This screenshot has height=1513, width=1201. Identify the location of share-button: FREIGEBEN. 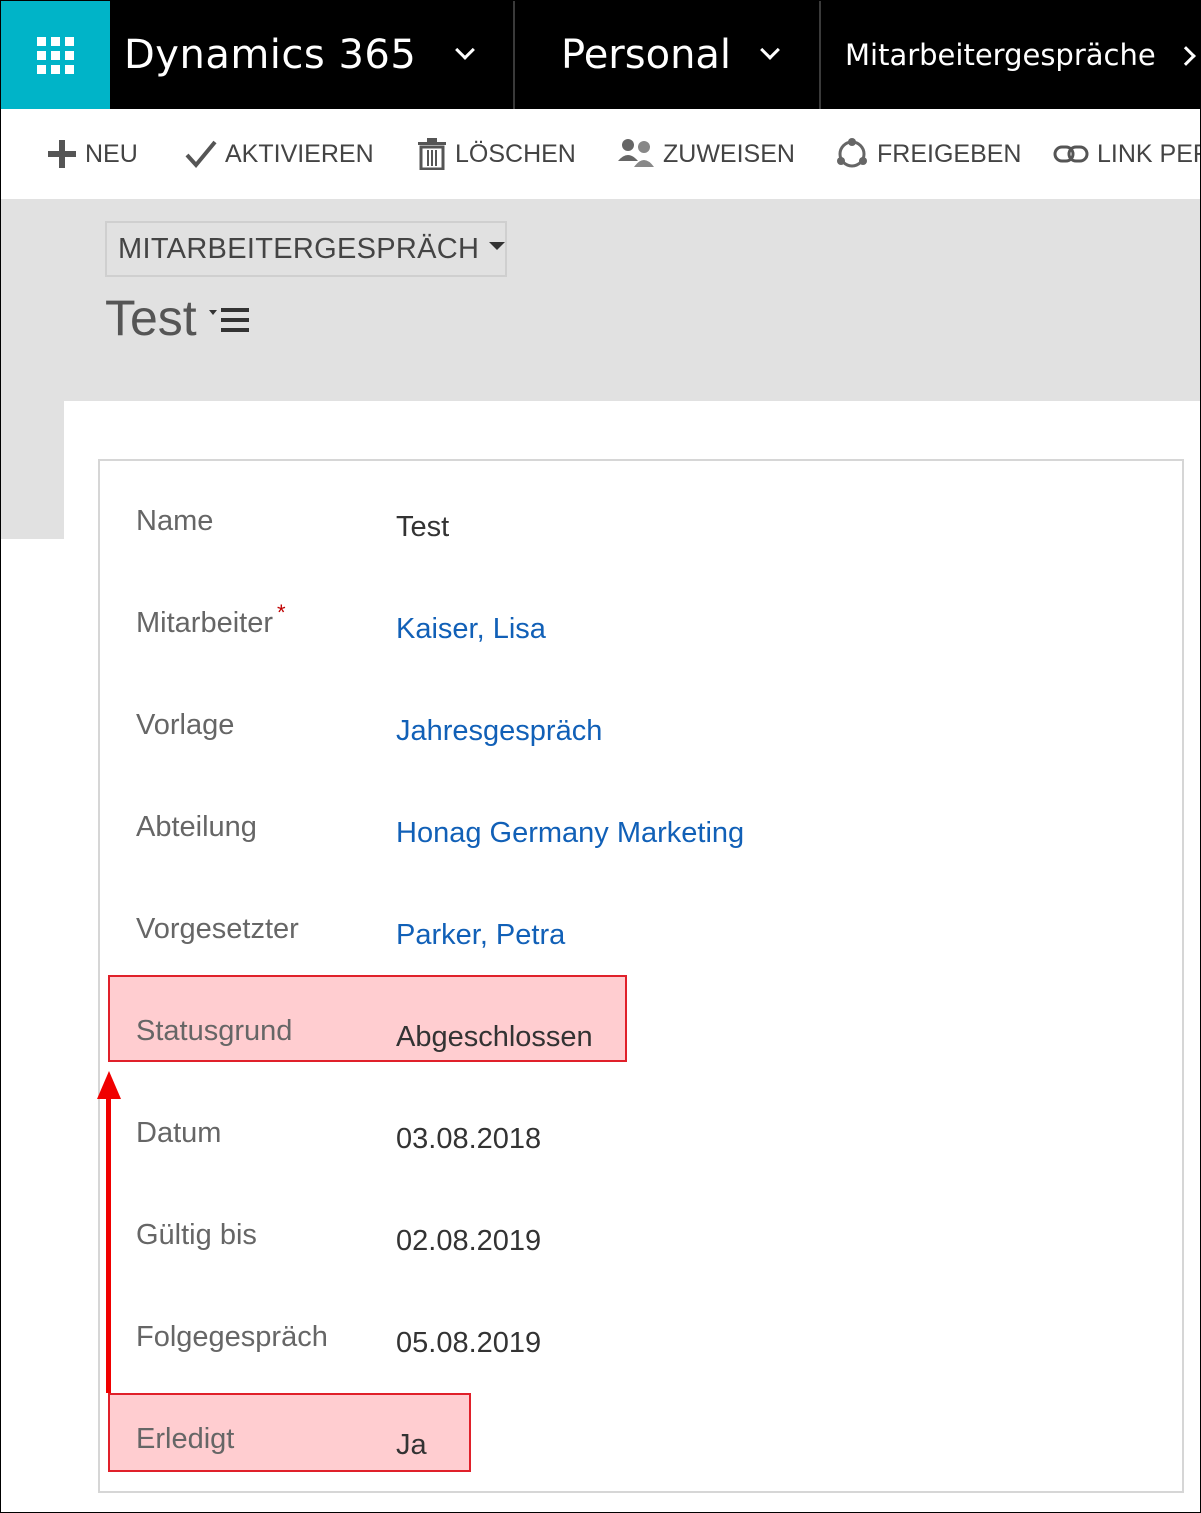
(928, 154).